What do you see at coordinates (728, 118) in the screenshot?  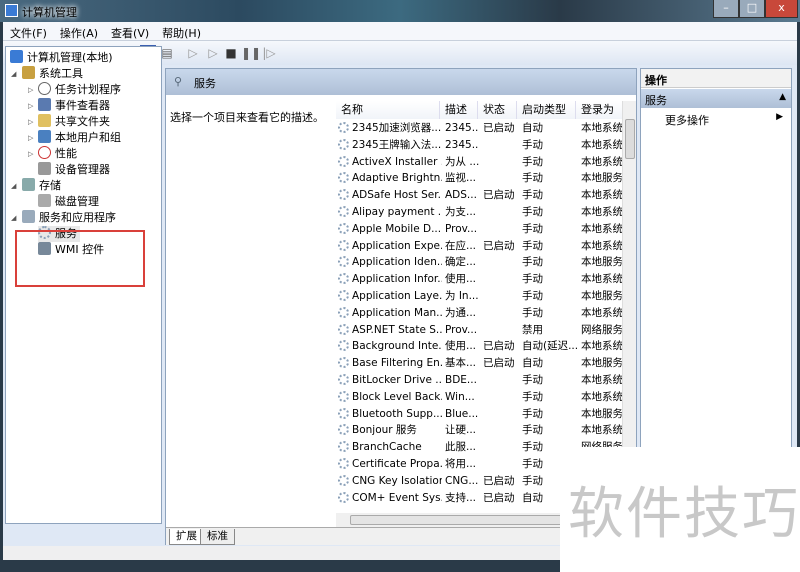 I see `more-actions-item: 更多操作 ▶` at bounding box center [728, 118].